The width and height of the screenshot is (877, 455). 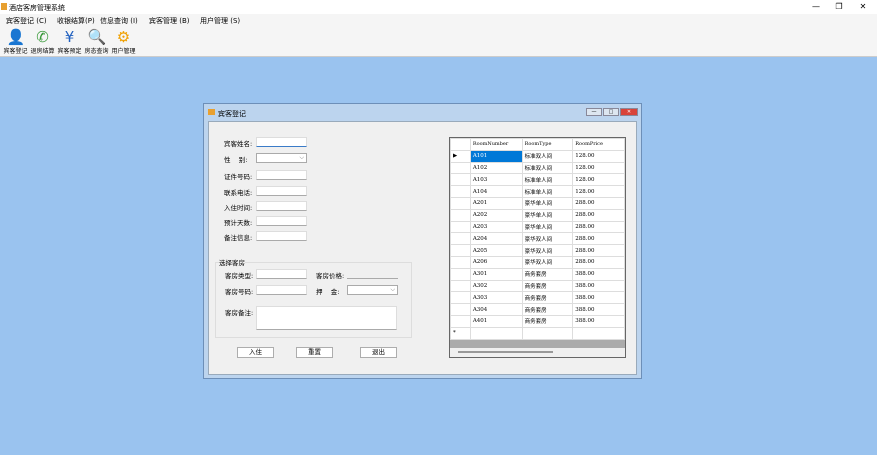 I want to click on window-minimize-button: —, so click(x=594, y=112).